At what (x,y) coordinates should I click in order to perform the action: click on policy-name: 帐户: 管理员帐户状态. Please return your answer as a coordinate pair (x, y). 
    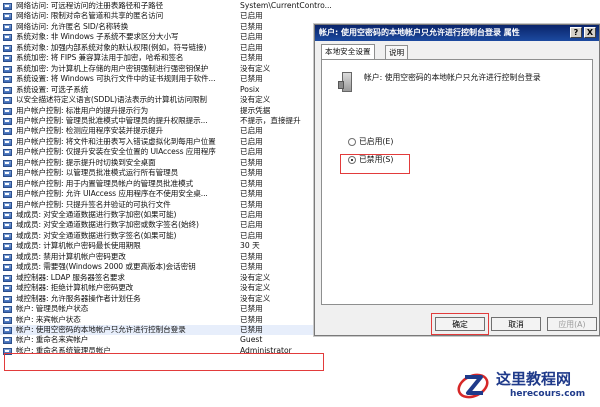
    Looking at the image, I should click on (52, 309).